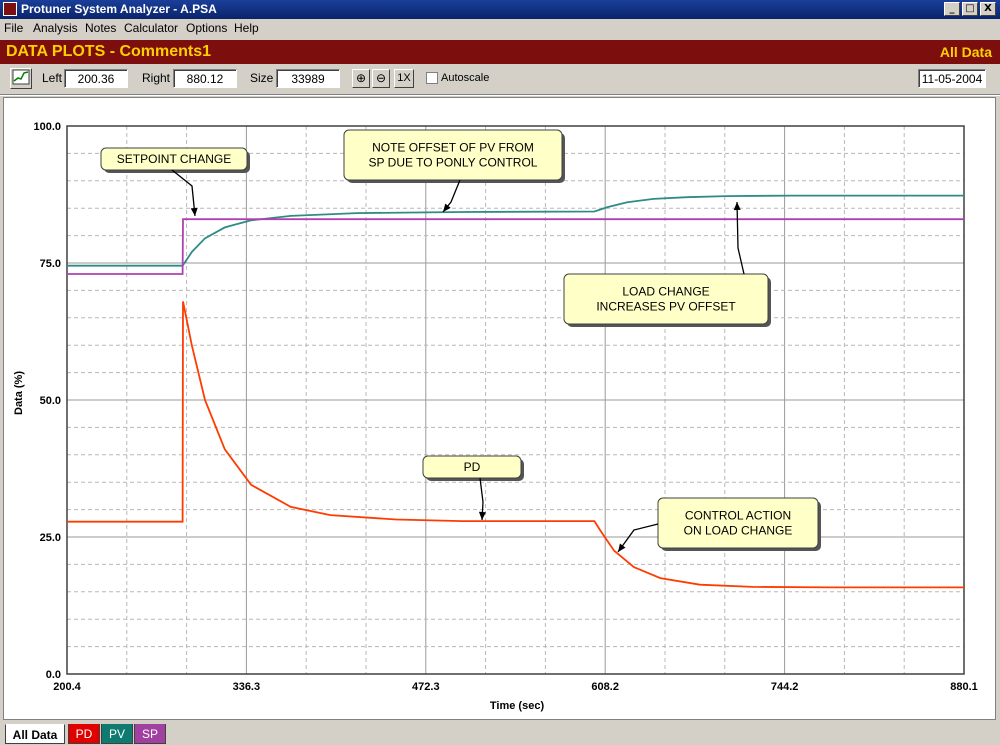  Describe the element at coordinates (517, 706) in the screenshot. I see `x-axis-label: Time (sec)` at that location.